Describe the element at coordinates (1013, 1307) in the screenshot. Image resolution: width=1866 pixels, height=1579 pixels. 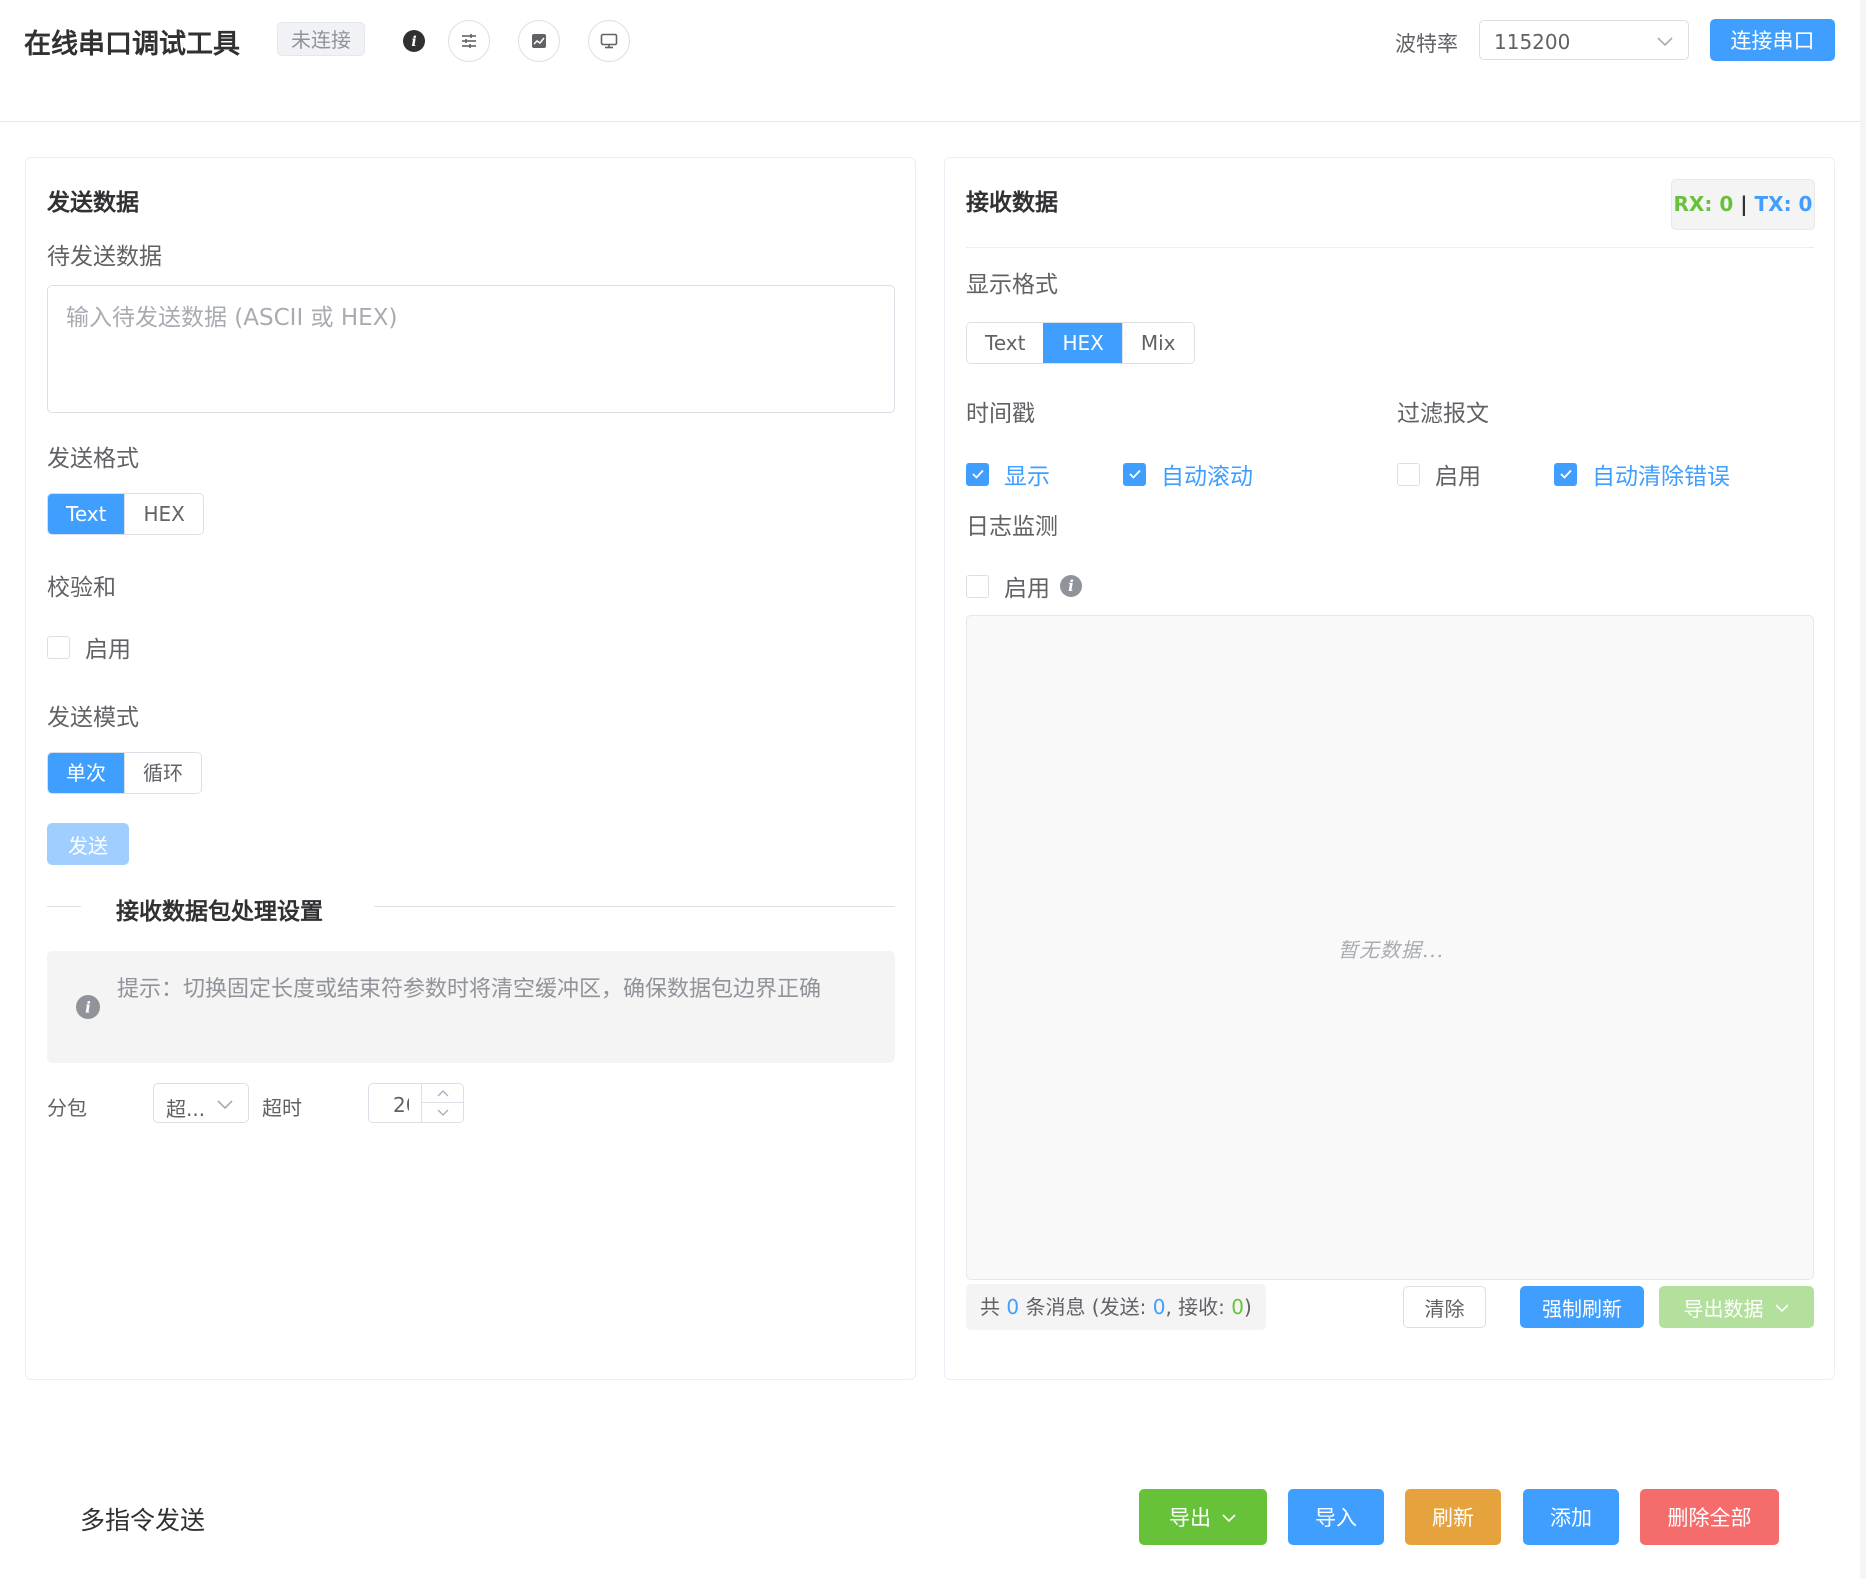
I see `summary-total: 0` at that location.